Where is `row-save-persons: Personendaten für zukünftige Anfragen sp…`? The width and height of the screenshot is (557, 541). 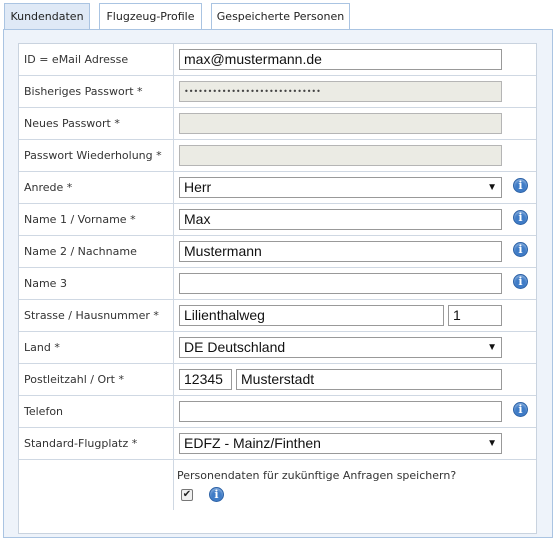
row-save-persons: Personendaten für zukünftige Anfragen sp… is located at coordinates (277, 485).